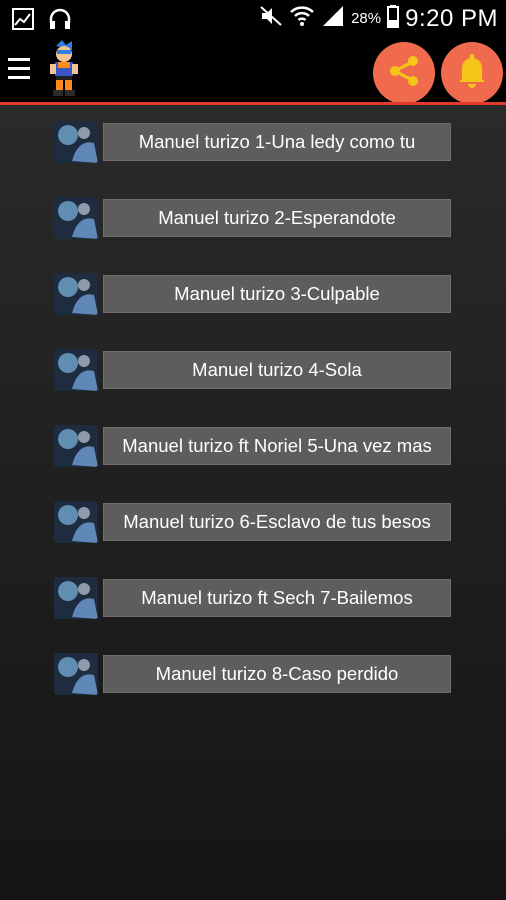 This screenshot has height=900, width=506. I want to click on song-button-2: Manuel turizo 2-Esperandote, so click(277, 218).